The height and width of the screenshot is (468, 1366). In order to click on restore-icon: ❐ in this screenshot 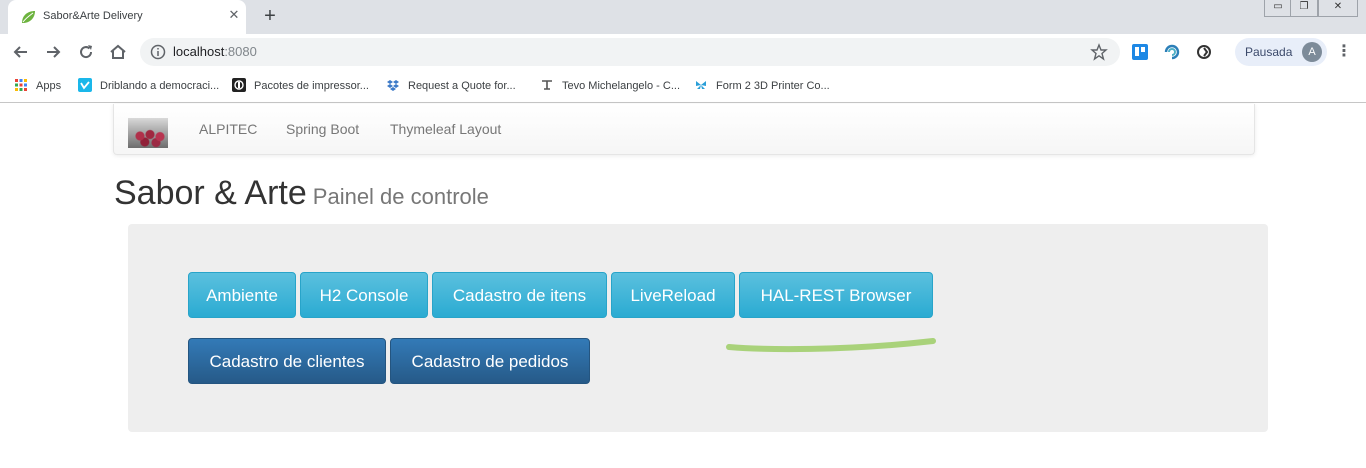, I will do `click(1304, 8)`.